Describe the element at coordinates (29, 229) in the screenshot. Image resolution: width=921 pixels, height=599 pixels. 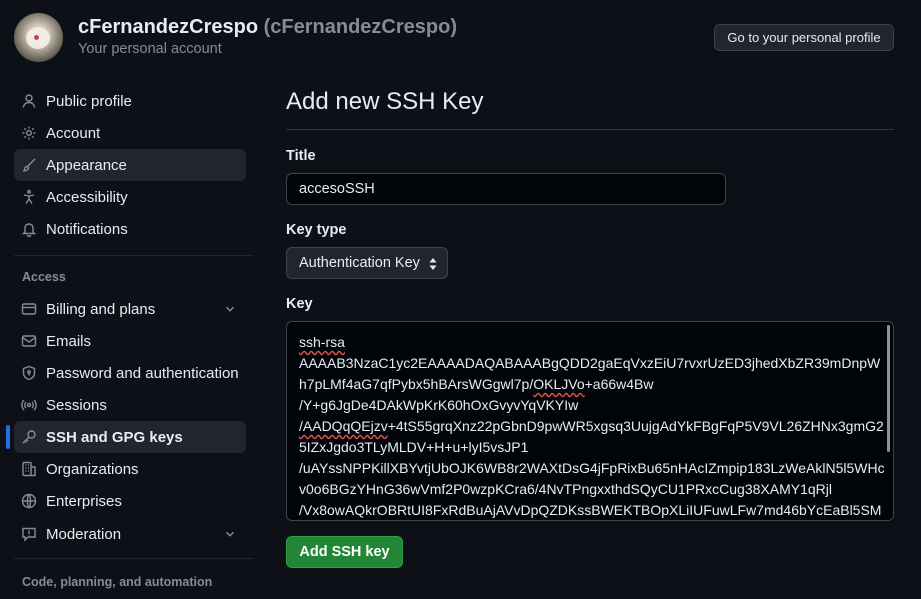
I see `bell-icon` at that location.